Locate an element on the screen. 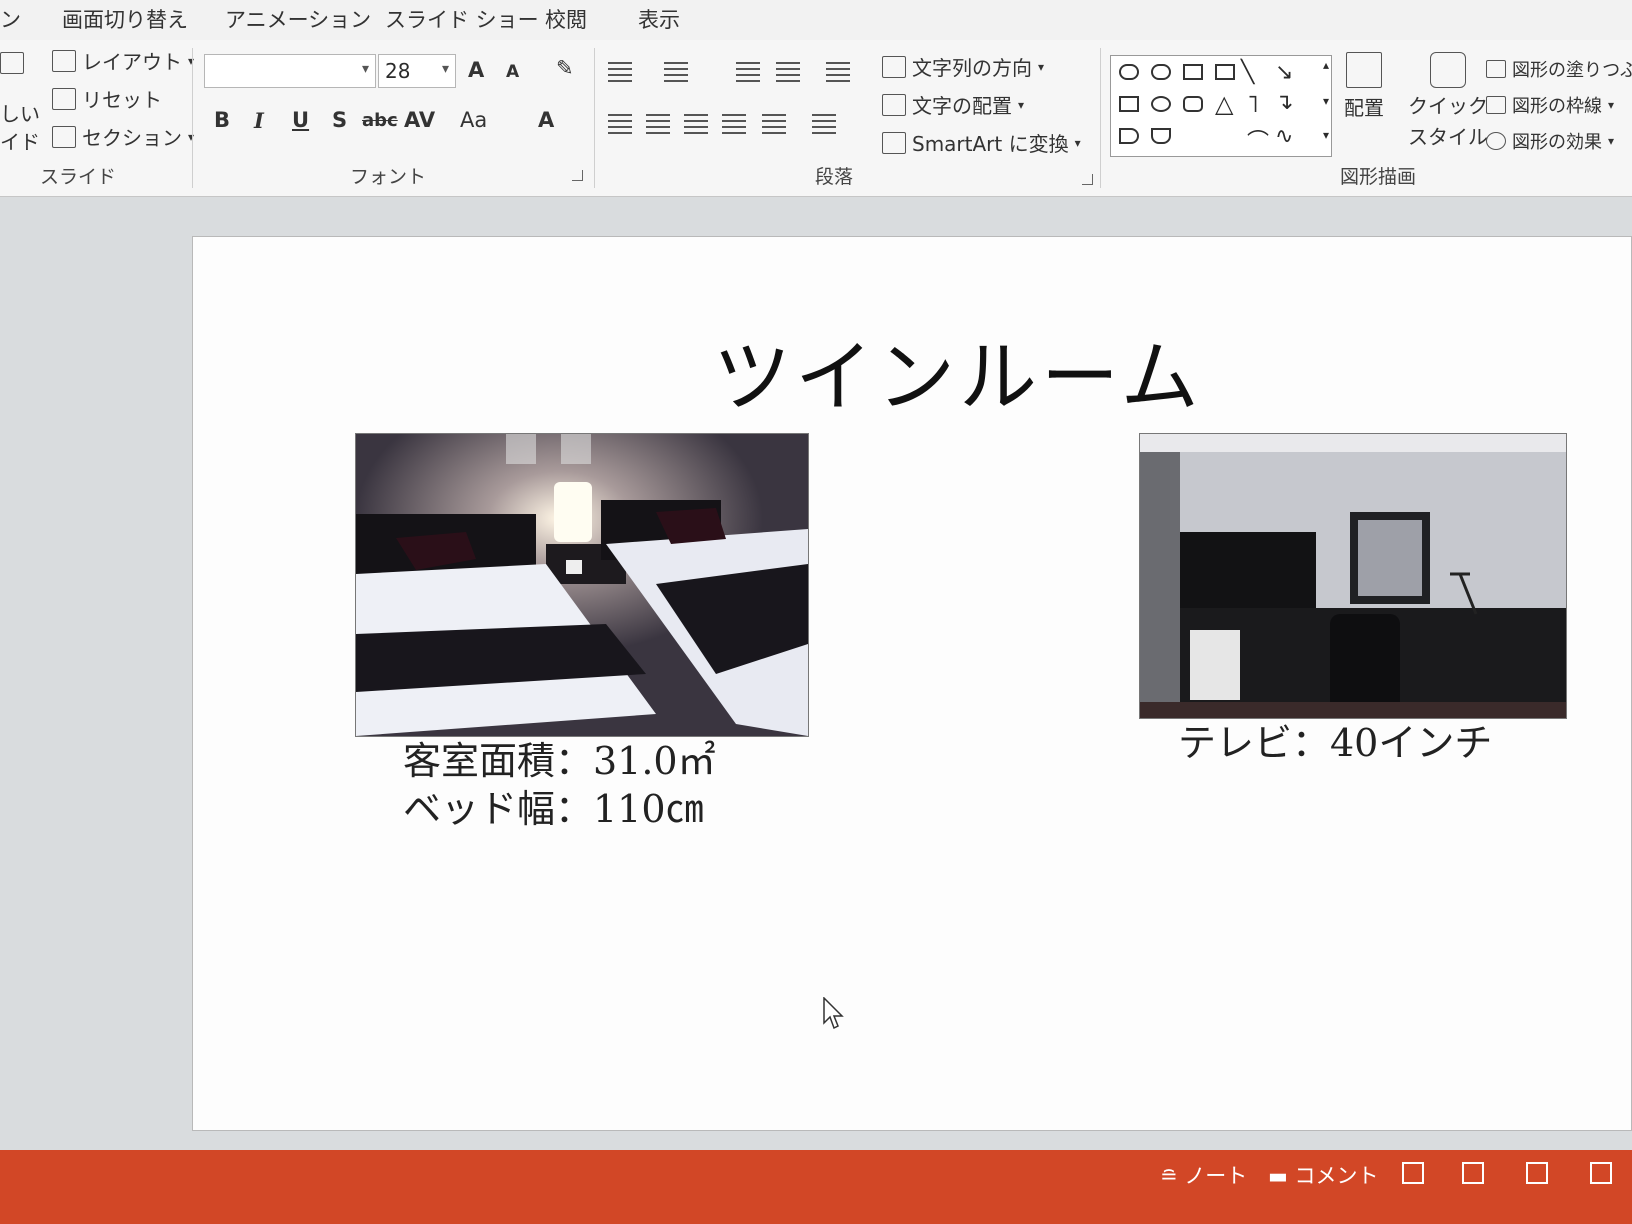  bullets-icon is located at coordinates (620, 72).